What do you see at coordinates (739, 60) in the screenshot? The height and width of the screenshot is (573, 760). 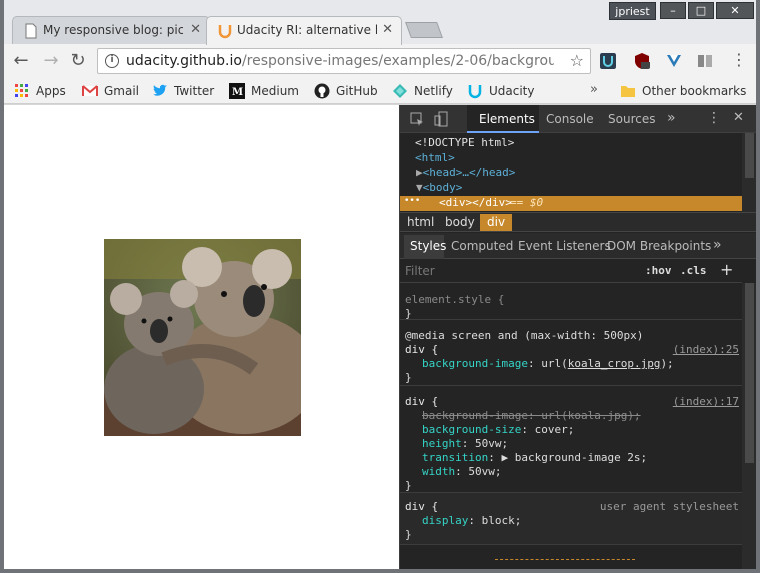 I see `chrome-menu-icon: ⋮` at bounding box center [739, 60].